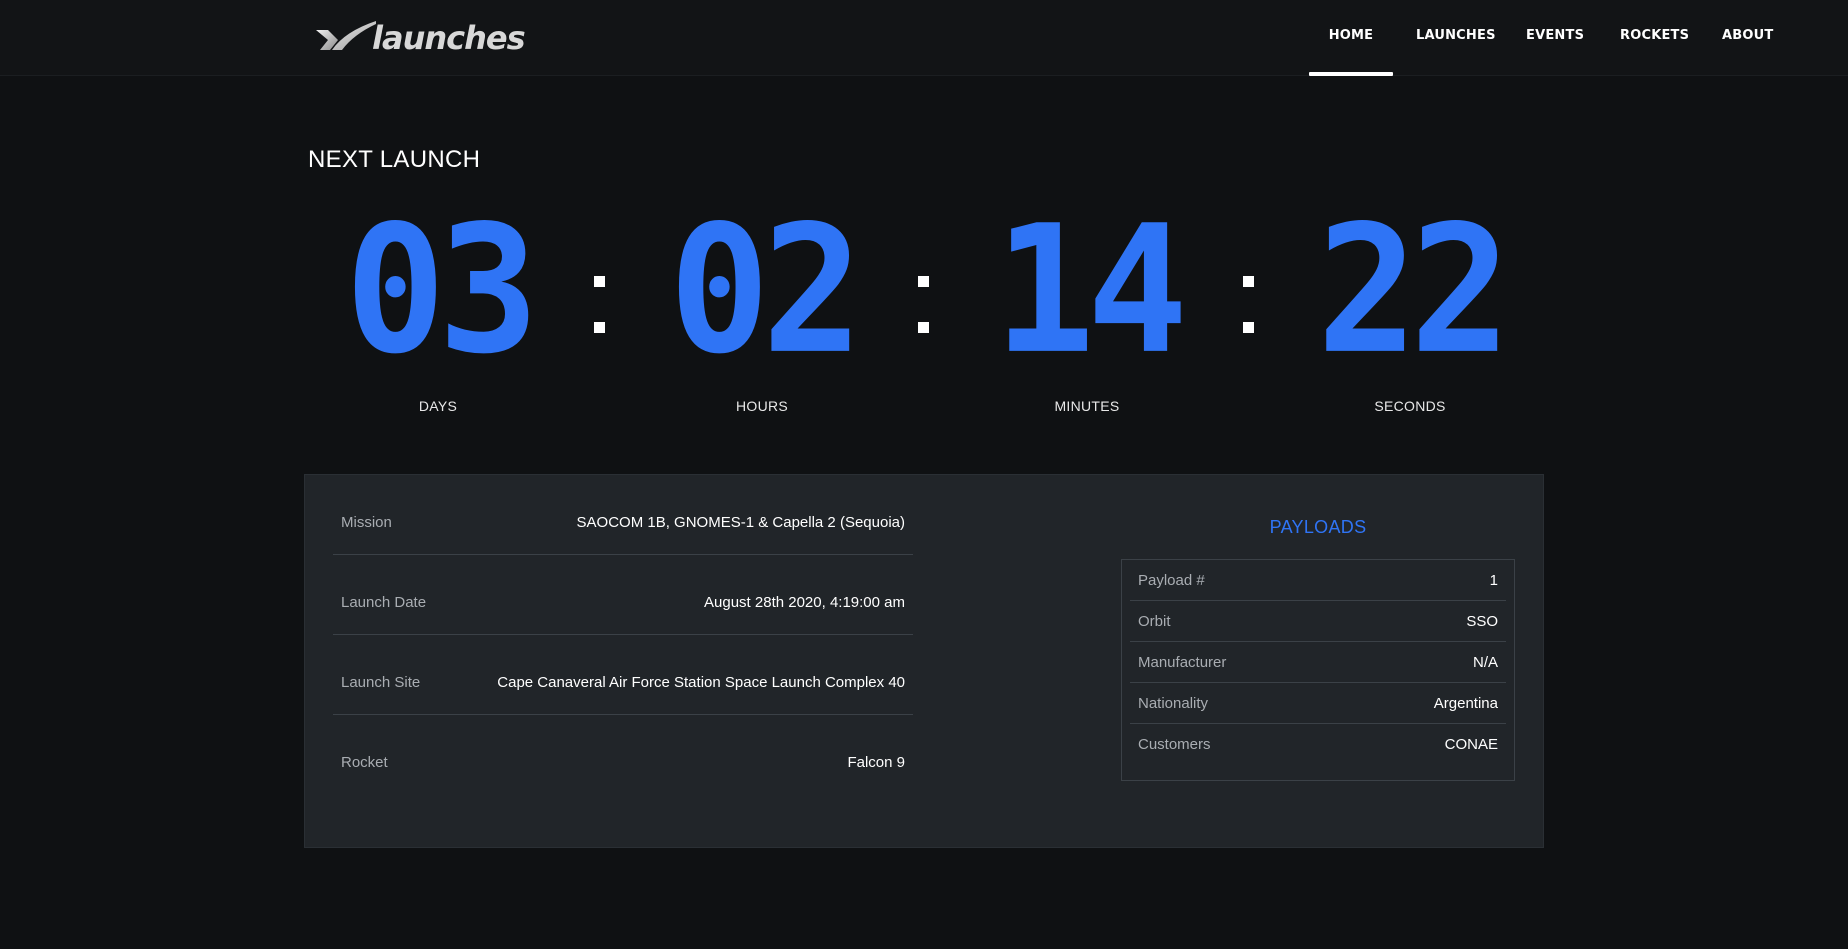 Image resolution: width=1848 pixels, height=949 pixels. What do you see at coordinates (1493, 580) in the screenshot?
I see `payload-value: 1` at bounding box center [1493, 580].